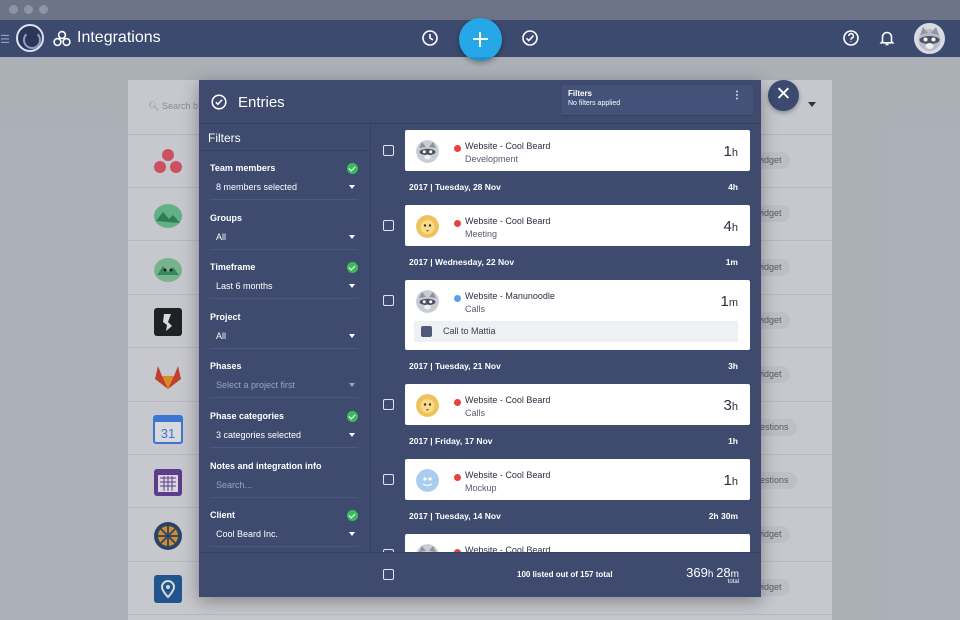 The width and height of the screenshot is (960, 620). What do you see at coordinates (657, 100) in the screenshot?
I see `filters-summary: Filters No filters applied ⋮` at bounding box center [657, 100].